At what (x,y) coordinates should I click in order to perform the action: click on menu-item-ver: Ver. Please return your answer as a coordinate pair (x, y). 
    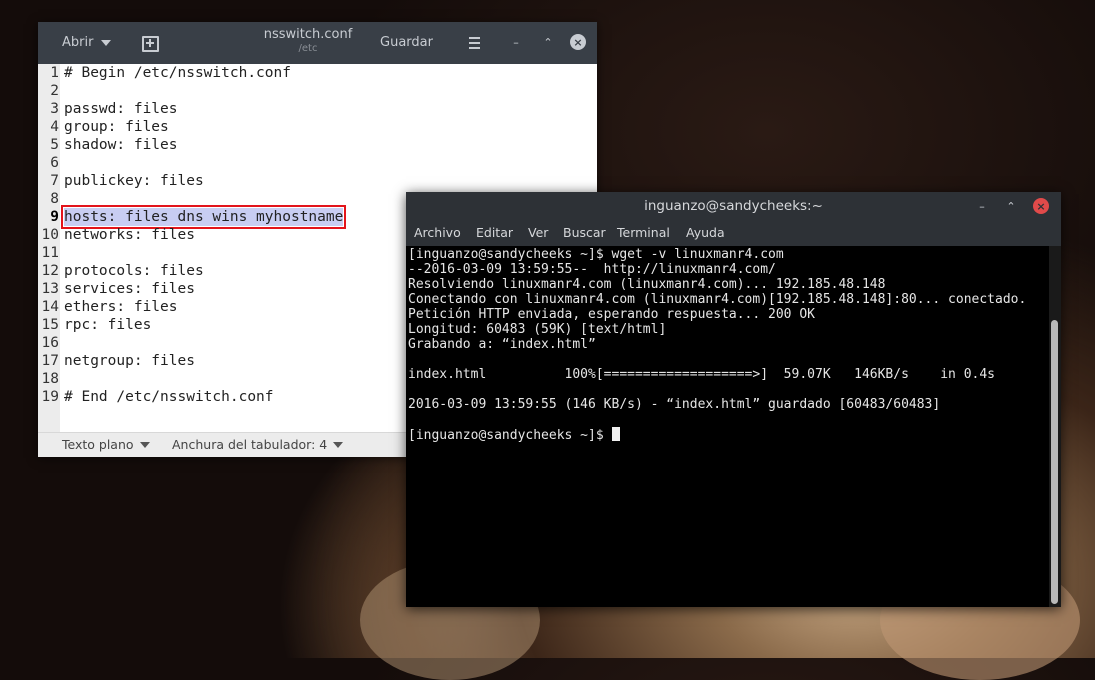
    Looking at the image, I should click on (538, 232).